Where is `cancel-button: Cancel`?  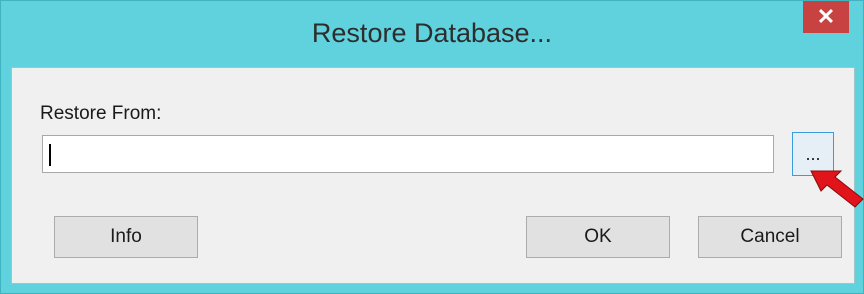
cancel-button: Cancel is located at coordinates (770, 237).